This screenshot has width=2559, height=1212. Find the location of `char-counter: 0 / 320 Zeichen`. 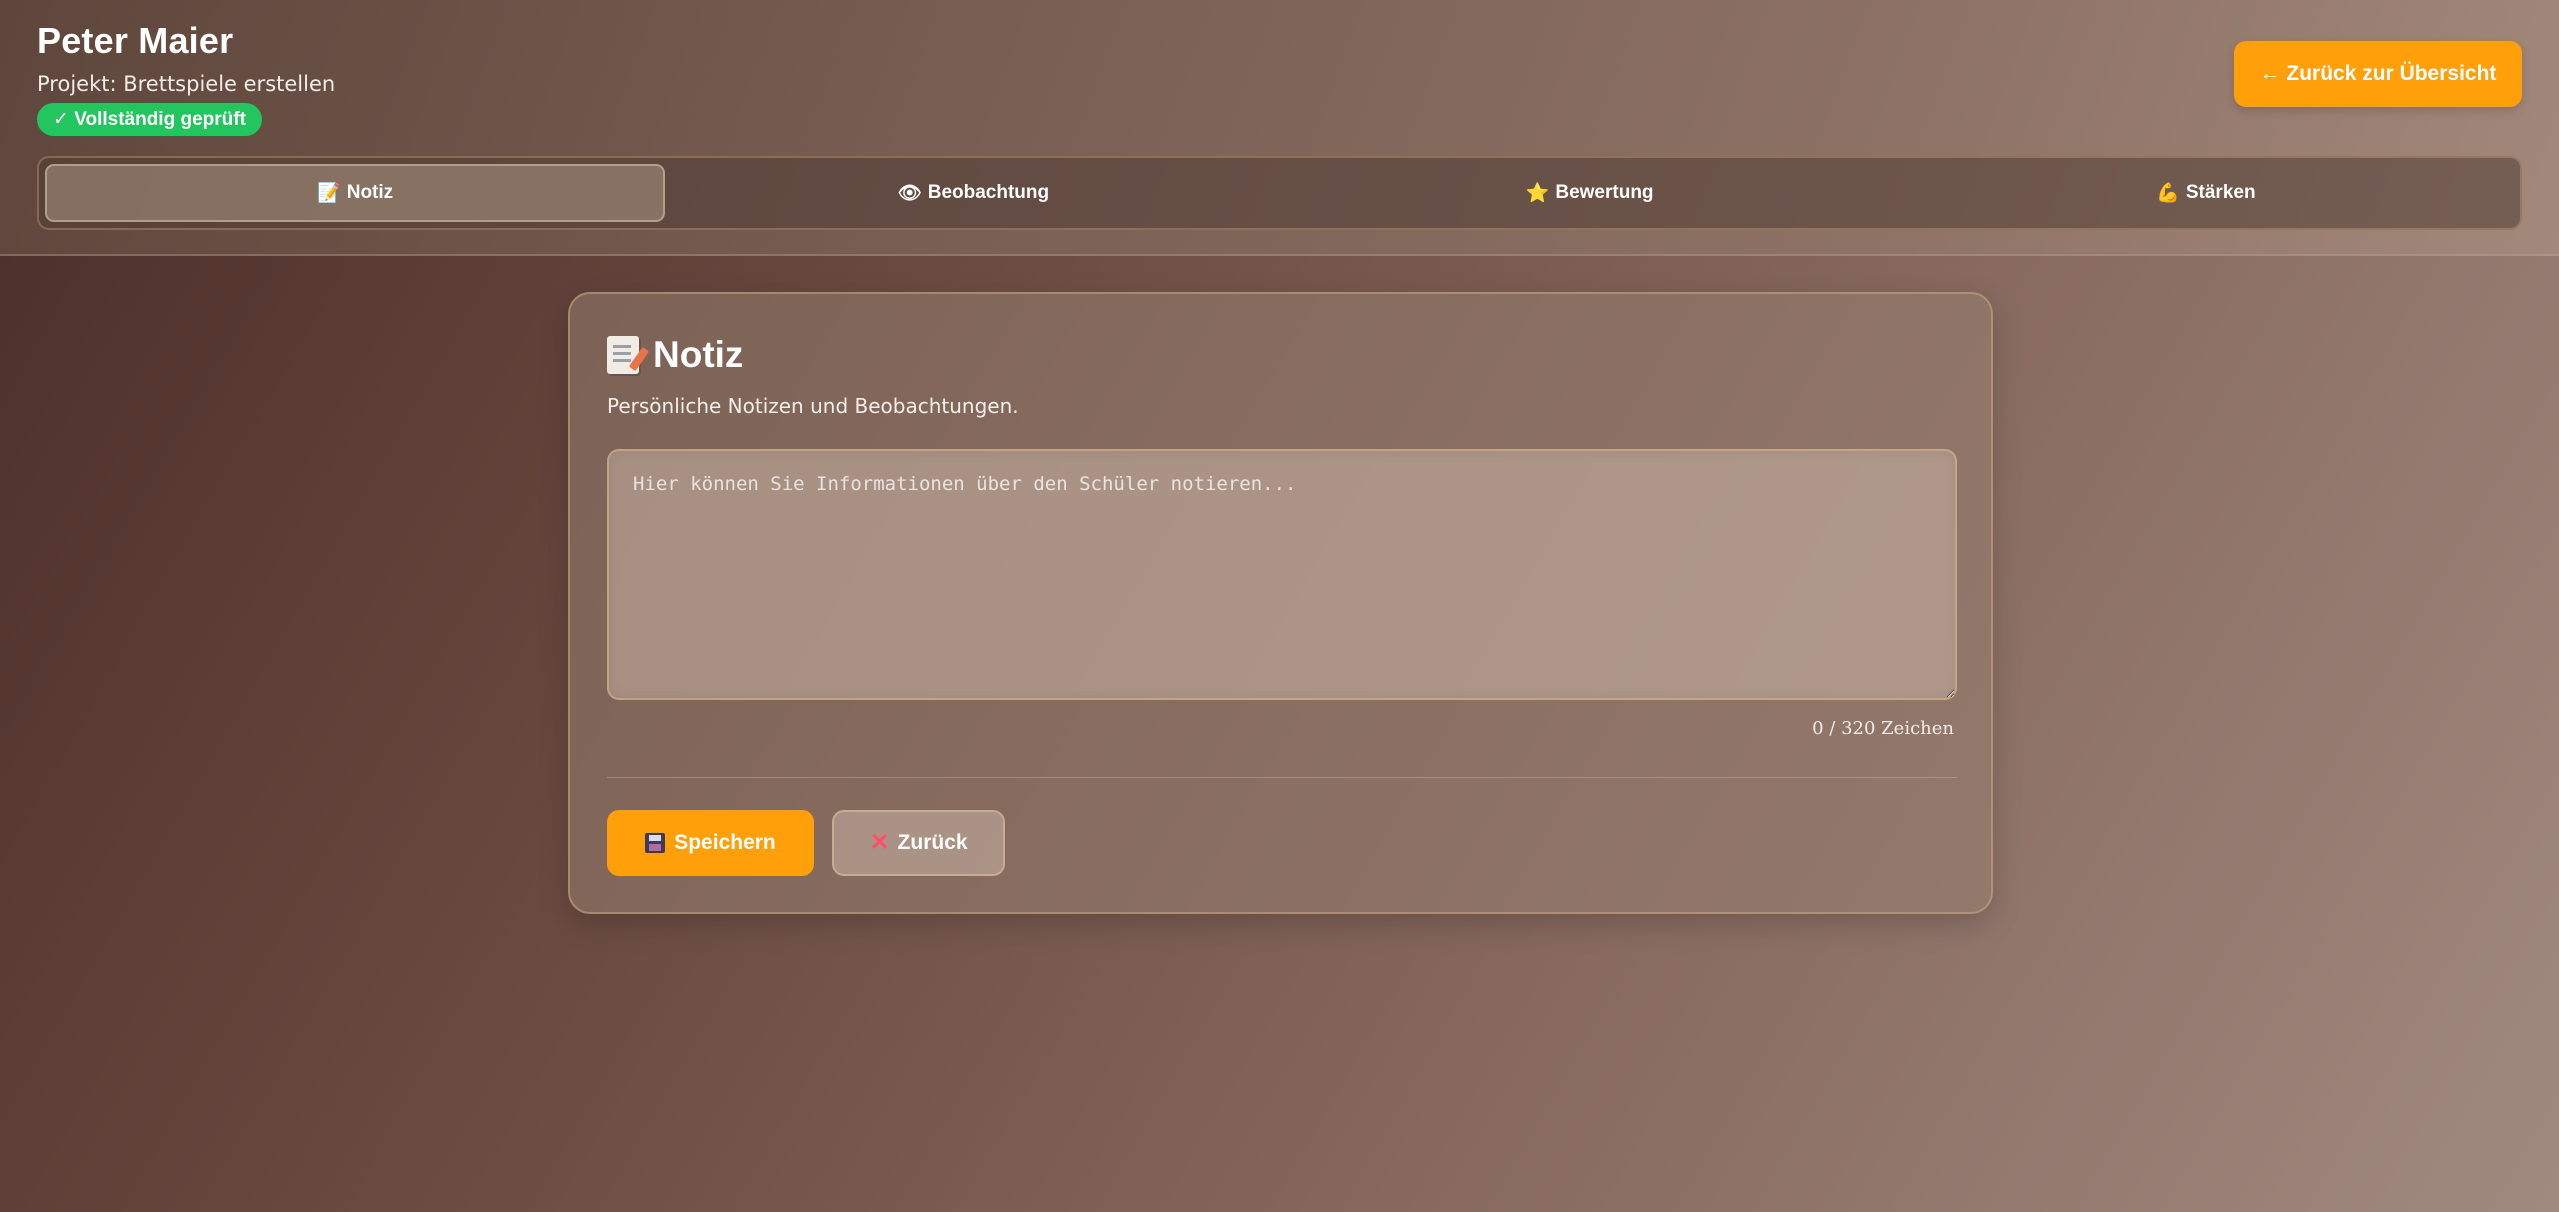

char-counter: 0 / 320 Zeichen is located at coordinates (1883, 728).